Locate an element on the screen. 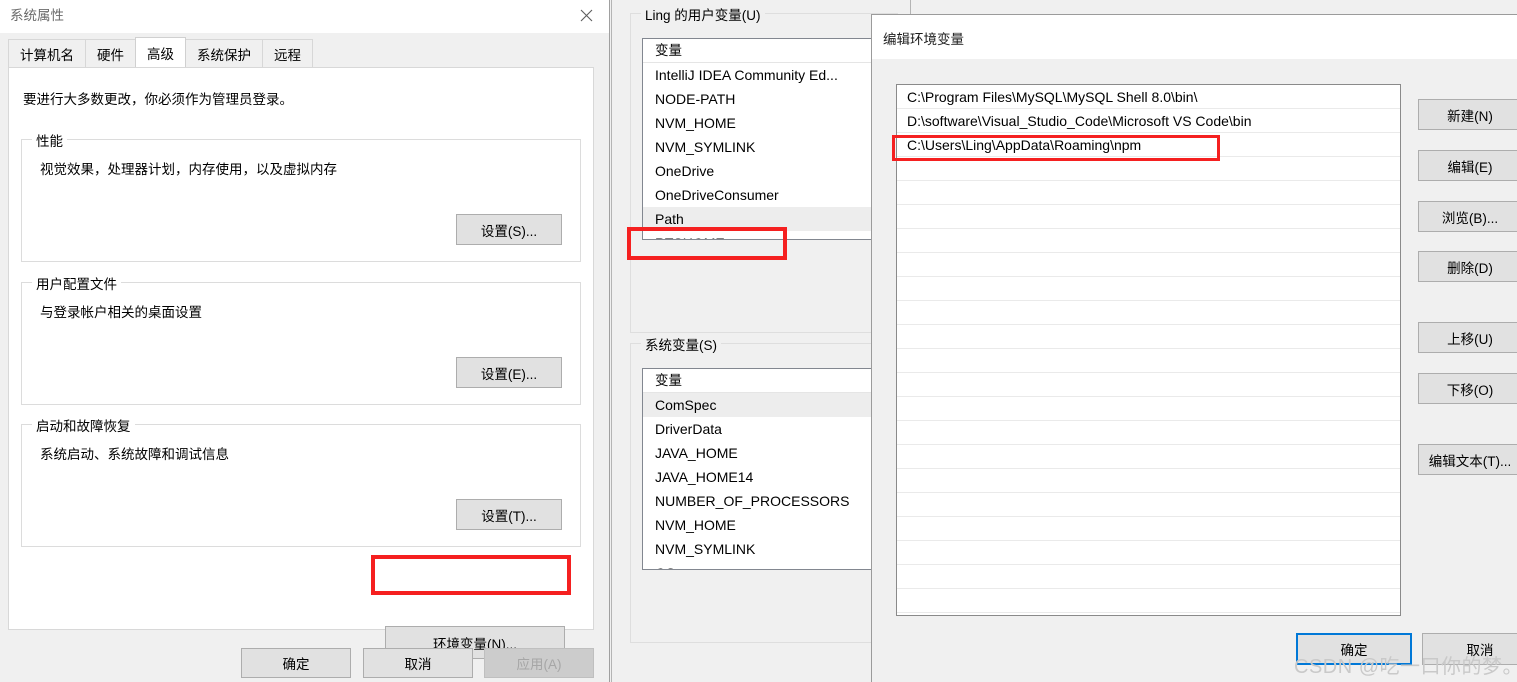  window-title: 系统属性 is located at coordinates (37, 15).